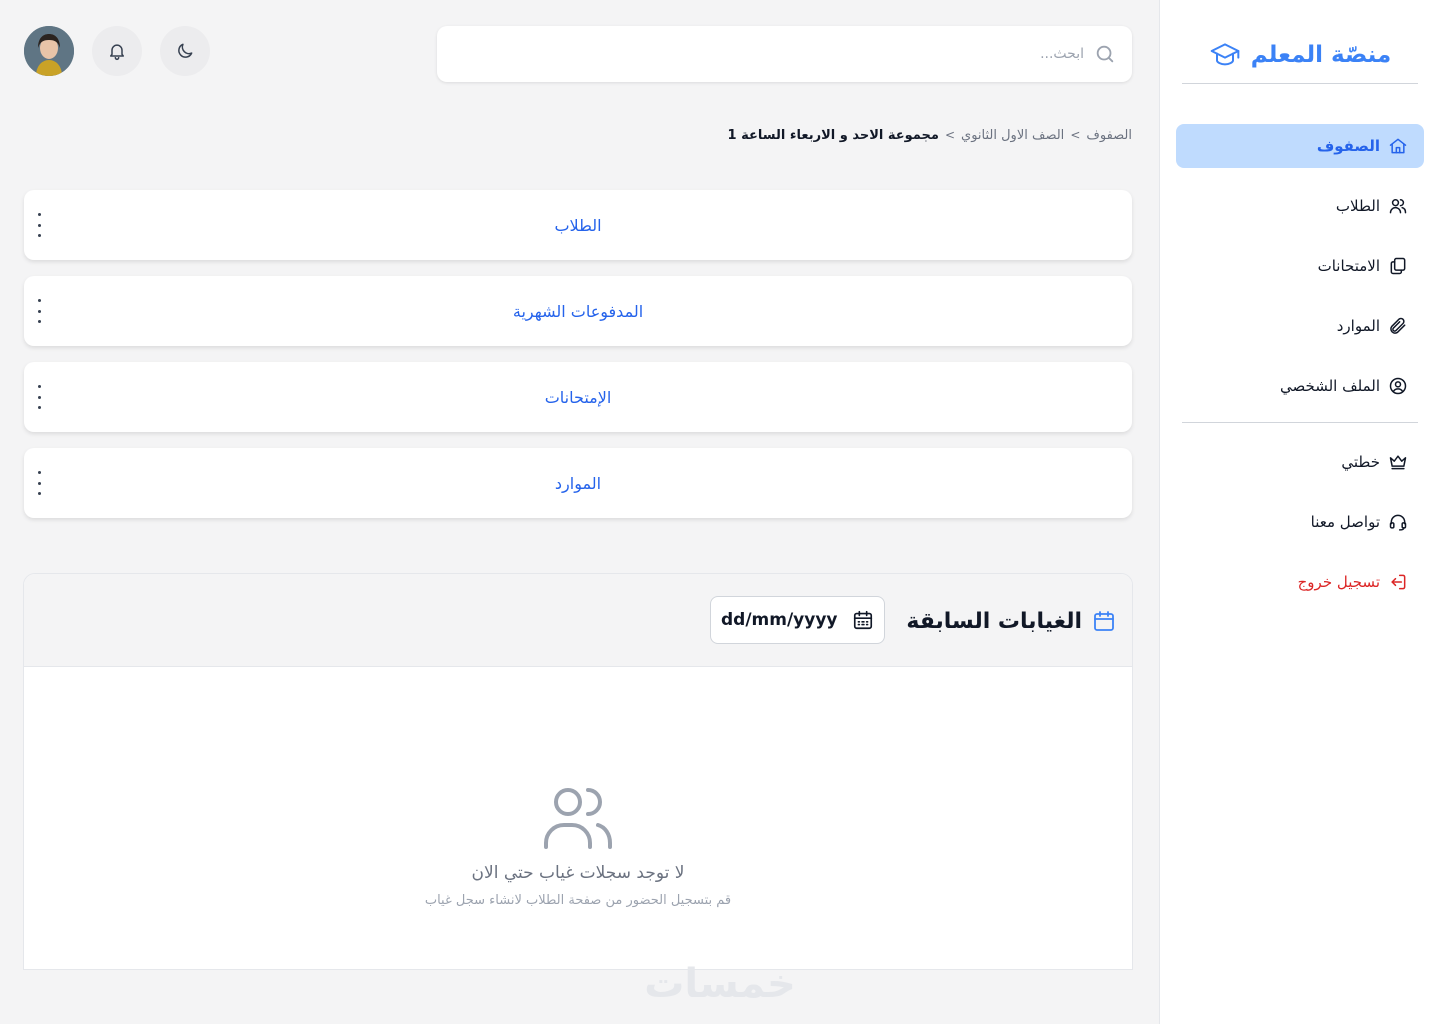 The image size is (1440, 1024). I want to click on resources-card: الموارد, so click(578, 483).